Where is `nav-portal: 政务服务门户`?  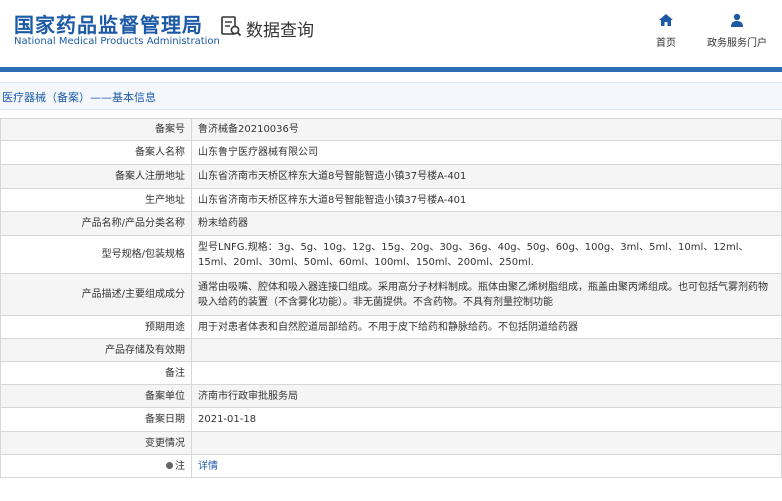 nav-portal: 政务服务门户 is located at coordinates (737, 30).